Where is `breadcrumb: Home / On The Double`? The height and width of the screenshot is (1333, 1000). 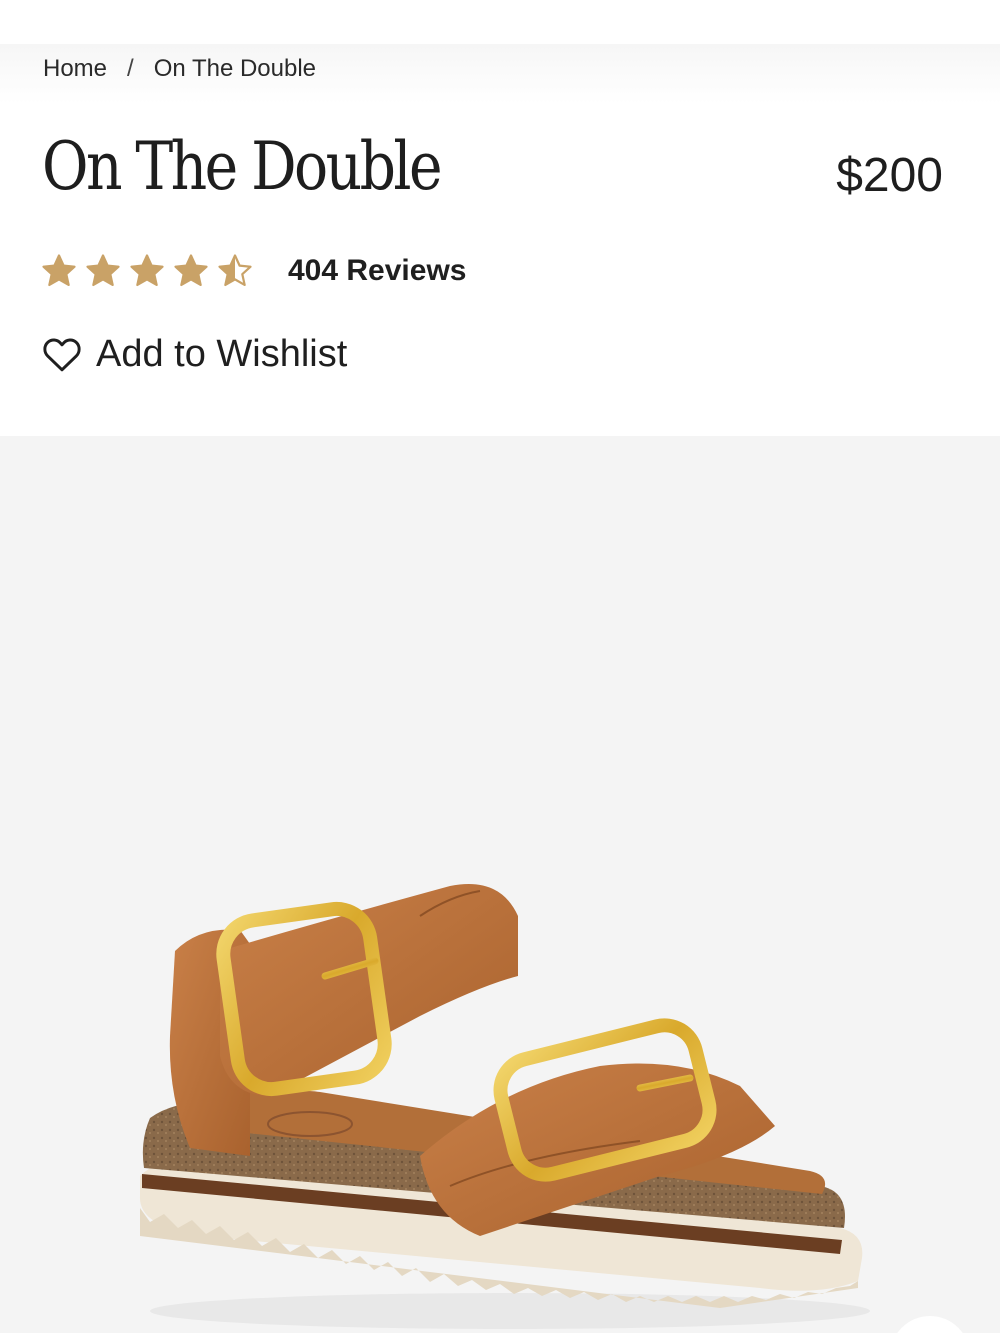 breadcrumb: Home / On The Double is located at coordinates (179, 69).